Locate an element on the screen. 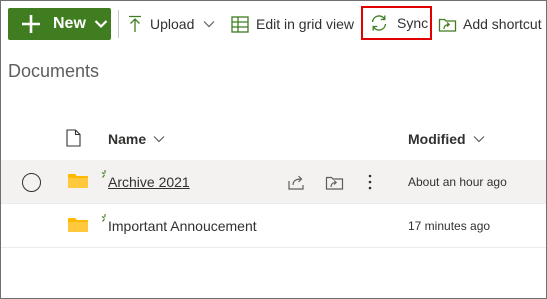 The height and width of the screenshot is (299, 547). sync-button: Sync is located at coordinates (396, 23).